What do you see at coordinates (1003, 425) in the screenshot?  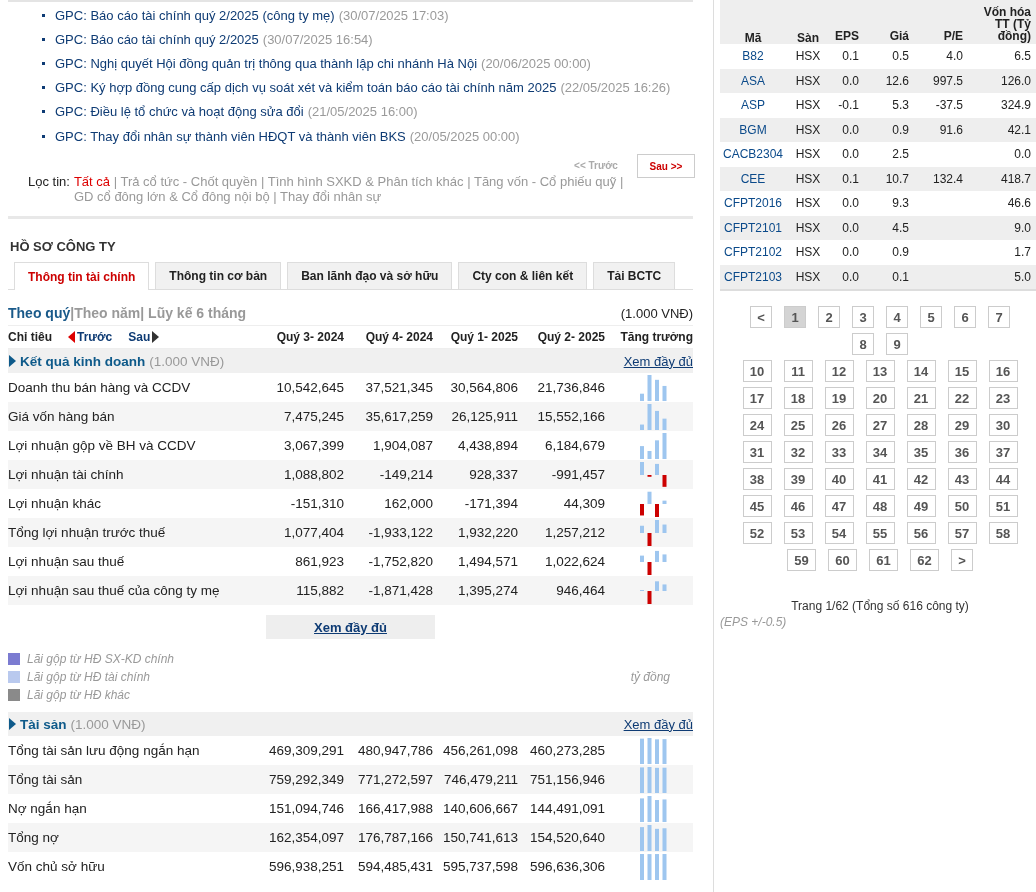 I see `page-button: 30` at bounding box center [1003, 425].